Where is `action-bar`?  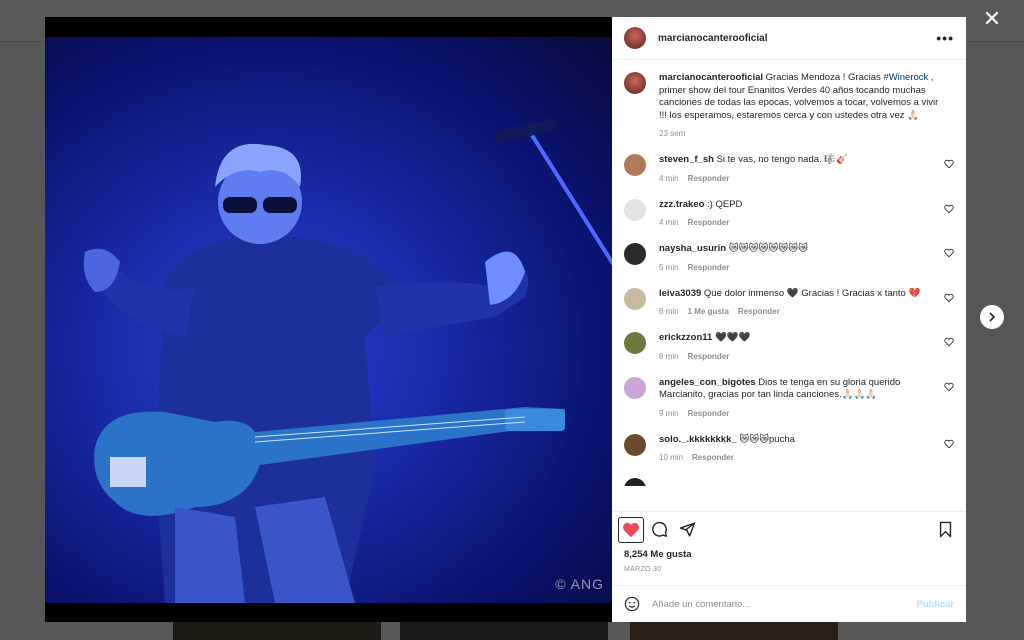
action-bar is located at coordinates (789, 529).